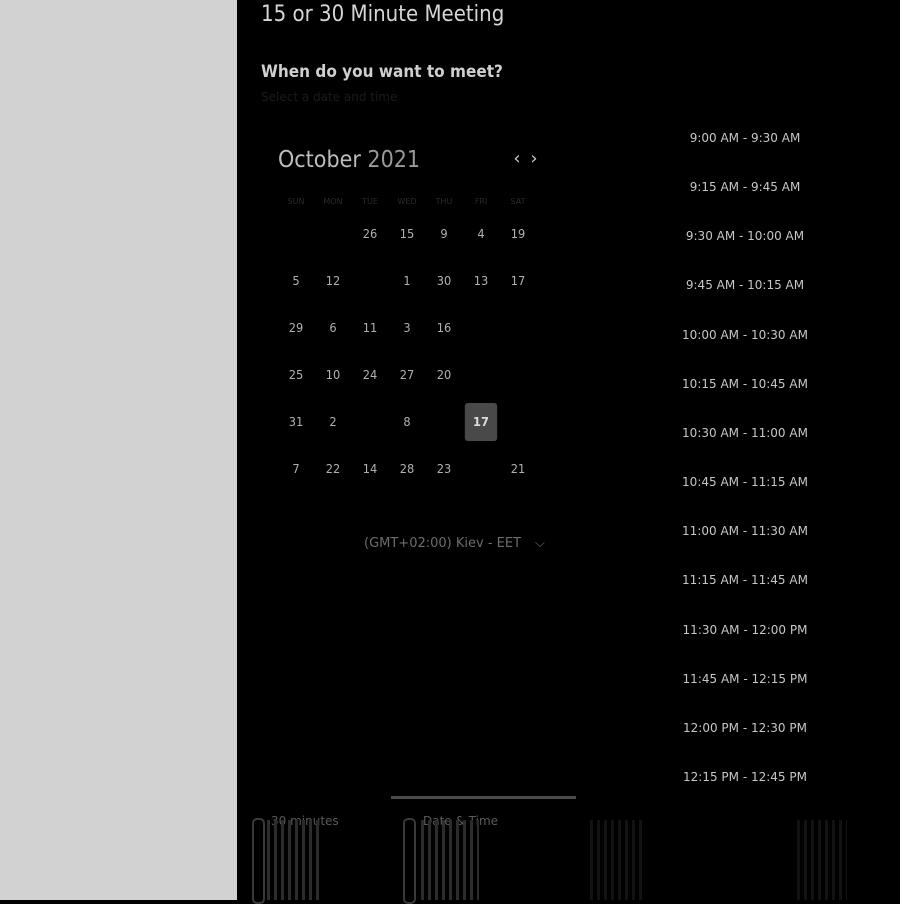 The height and width of the screenshot is (904, 900). What do you see at coordinates (483, 797) in the screenshot?
I see `active-tab-indicator` at bounding box center [483, 797].